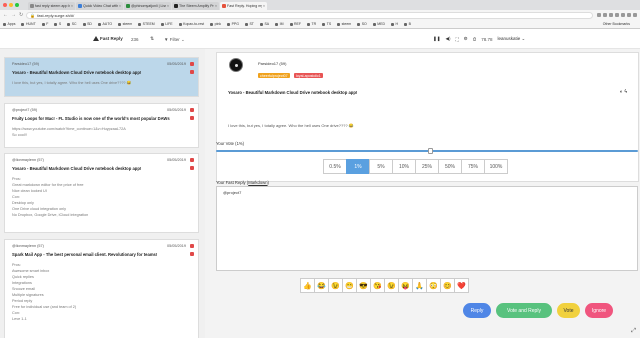 Image resolution: width=640 pixels, height=338 pixels. What do you see at coordinates (21, 15) in the screenshot?
I see `reload-icon: ↻` at bounding box center [21, 15].